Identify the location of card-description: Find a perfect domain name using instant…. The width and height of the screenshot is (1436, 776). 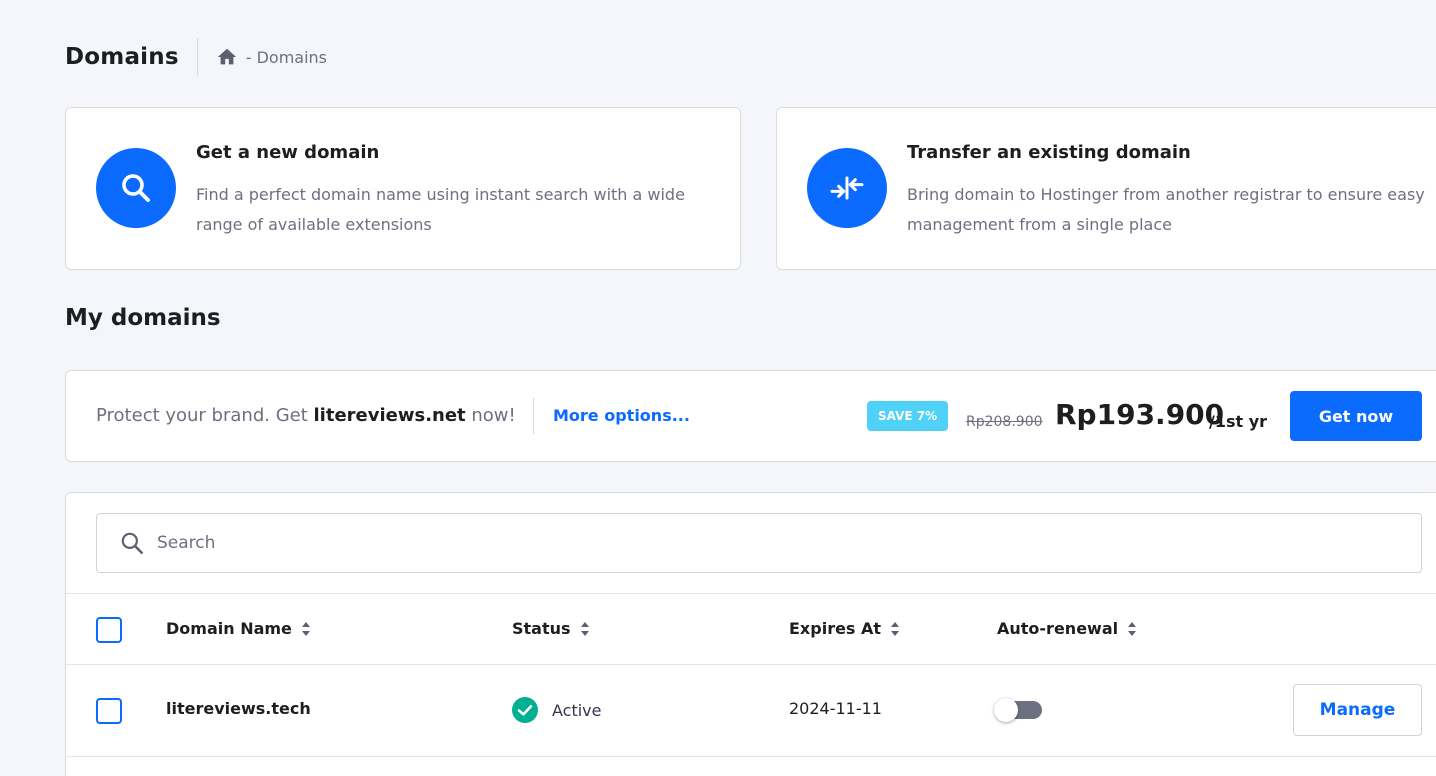
(440, 209).